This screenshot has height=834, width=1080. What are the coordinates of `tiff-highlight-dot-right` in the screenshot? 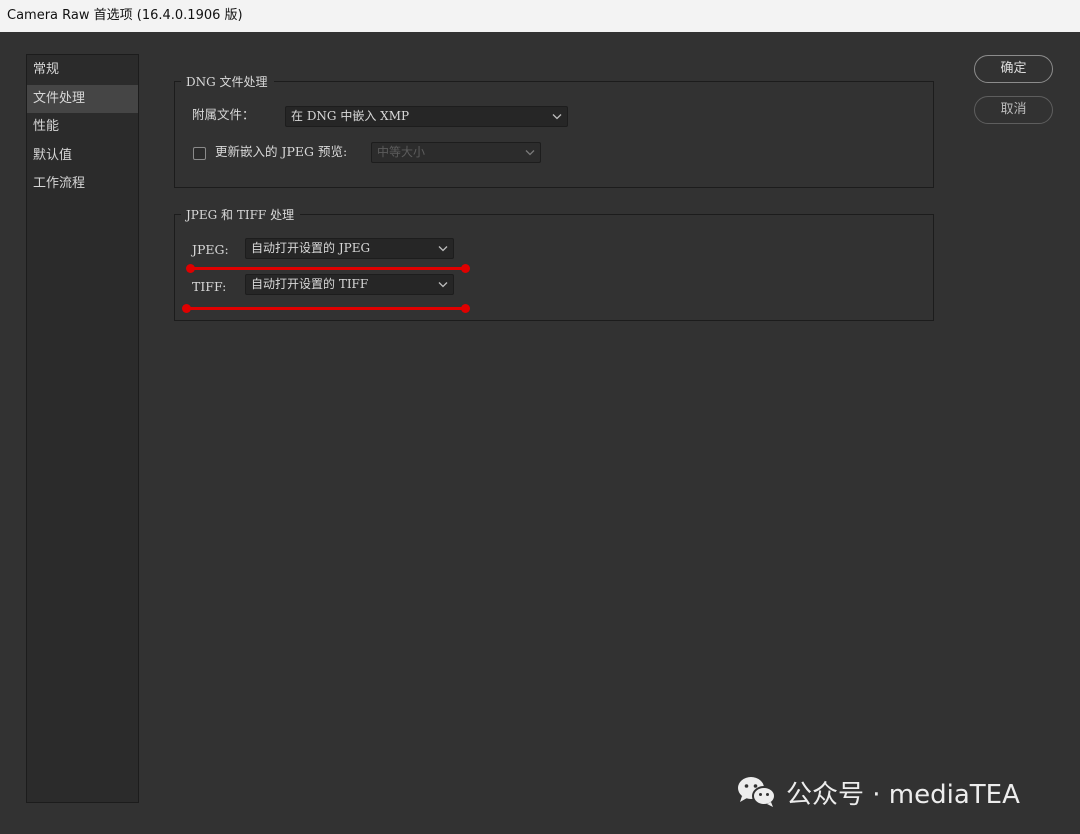 It's located at (465, 308).